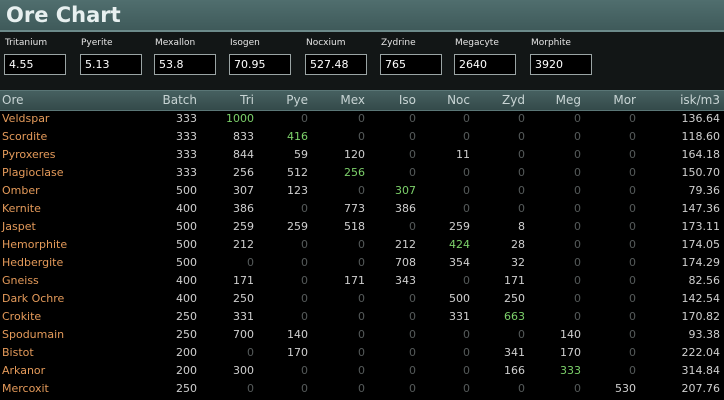  What do you see at coordinates (243, 208) in the screenshot?
I see `cell-tri: 386` at bounding box center [243, 208].